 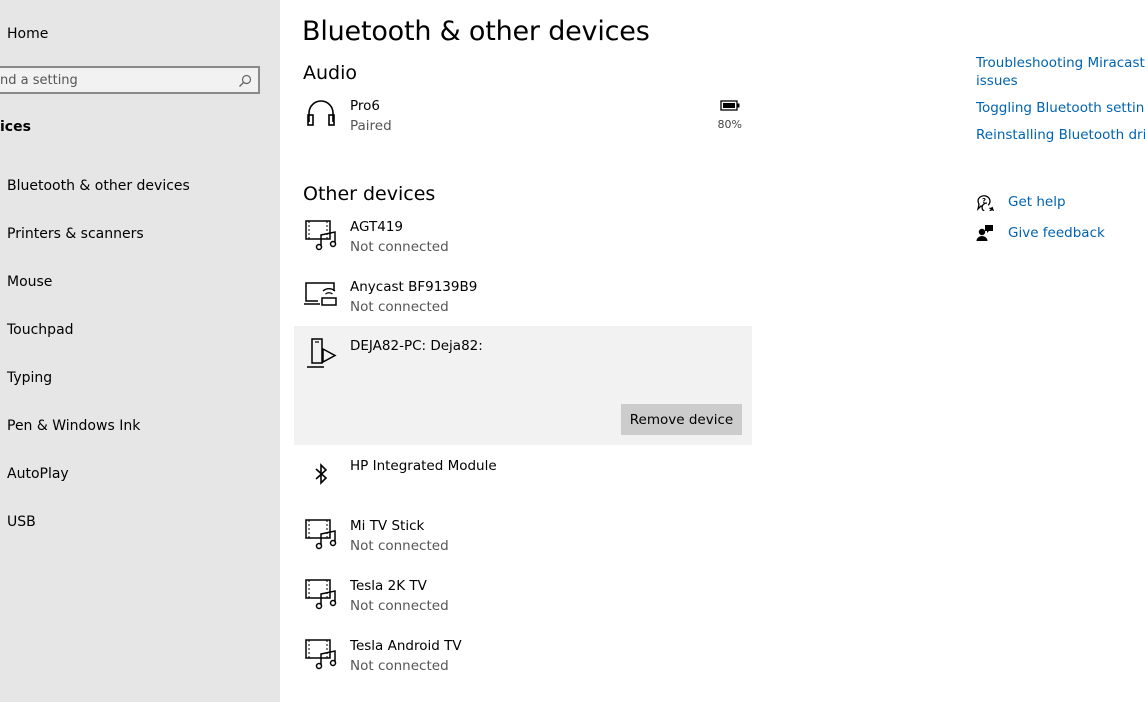 I want to click on remove-device-button: Remove device, so click(x=681, y=419).